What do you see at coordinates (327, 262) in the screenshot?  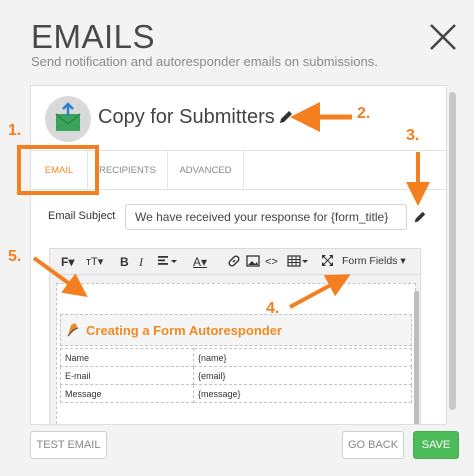 I see `fullscreen-icon` at bounding box center [327, 262].